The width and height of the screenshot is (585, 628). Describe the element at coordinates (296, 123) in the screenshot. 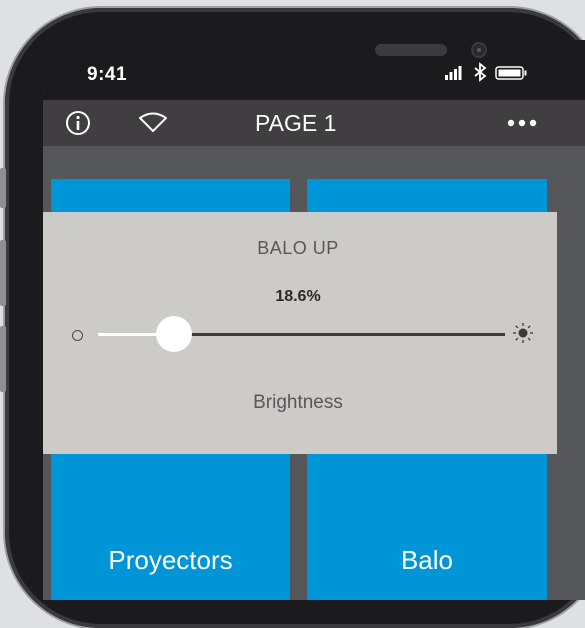

I see `page-title: PAGE 1` at that location.